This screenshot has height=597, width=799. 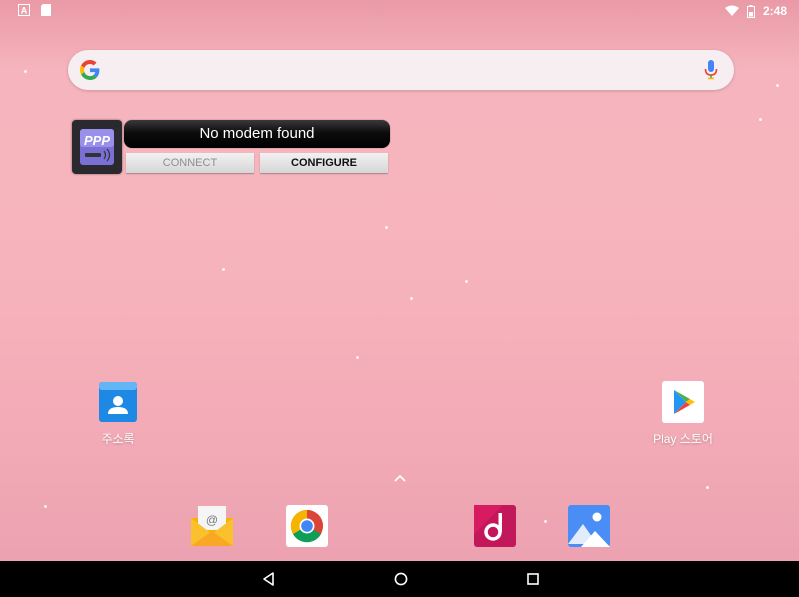 I want to click on google-search-bar, so click(x=401, y=70).